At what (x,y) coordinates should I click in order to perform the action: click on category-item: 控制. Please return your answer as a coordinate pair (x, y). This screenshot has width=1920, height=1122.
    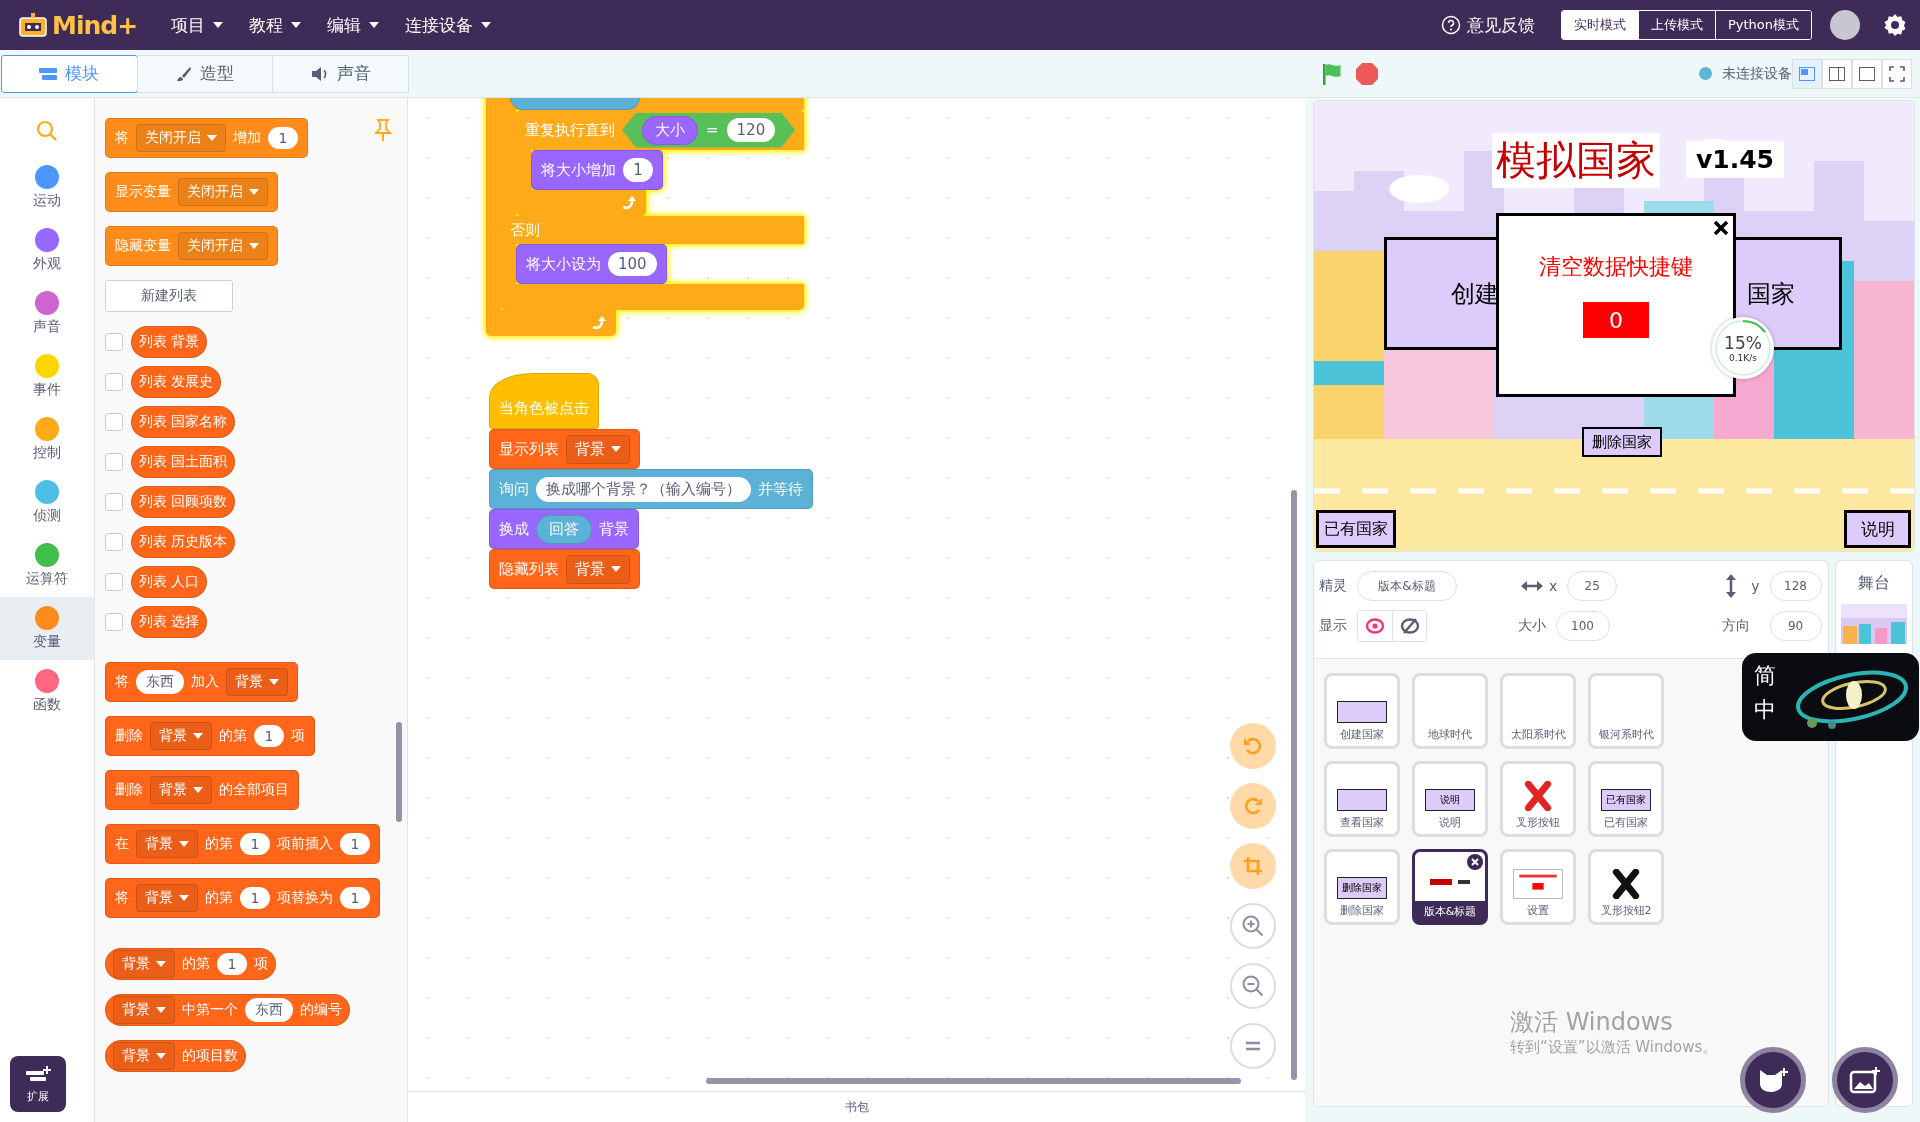
    Looking at the image, I should click on (47, 439).